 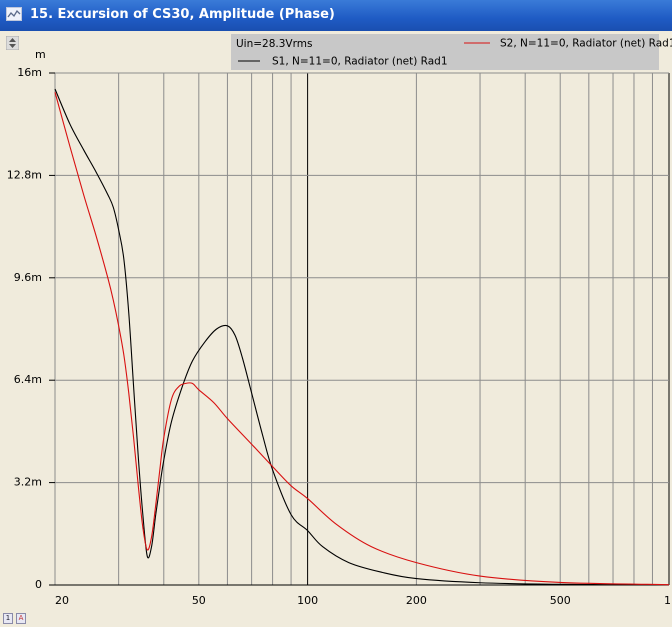 What do you see at coordinates (21, 618) in the screenshot?
I see `foot-marker-button: A` at bounding box center [21, 618].